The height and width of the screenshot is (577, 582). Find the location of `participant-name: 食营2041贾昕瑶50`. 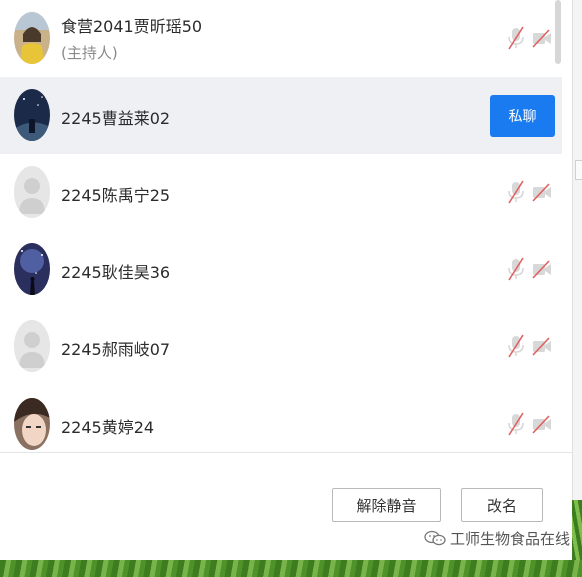

participant-name: 食营2041贾昕瑶50 is located at coordinates (132, 26).